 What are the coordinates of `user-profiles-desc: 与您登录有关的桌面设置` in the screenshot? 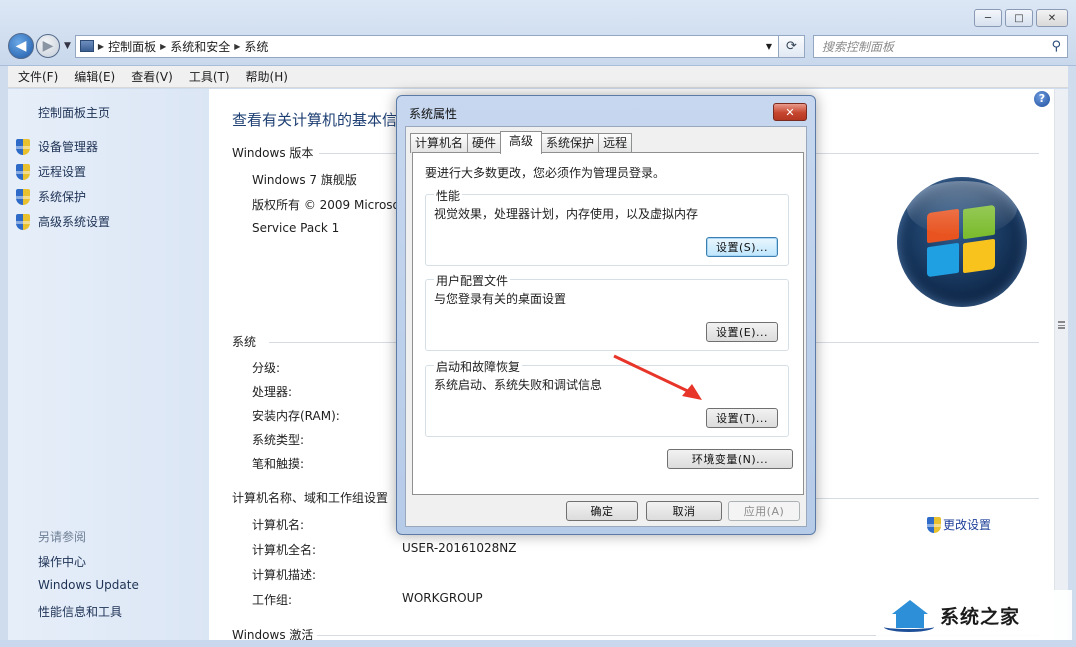 It's located at (500, 299).